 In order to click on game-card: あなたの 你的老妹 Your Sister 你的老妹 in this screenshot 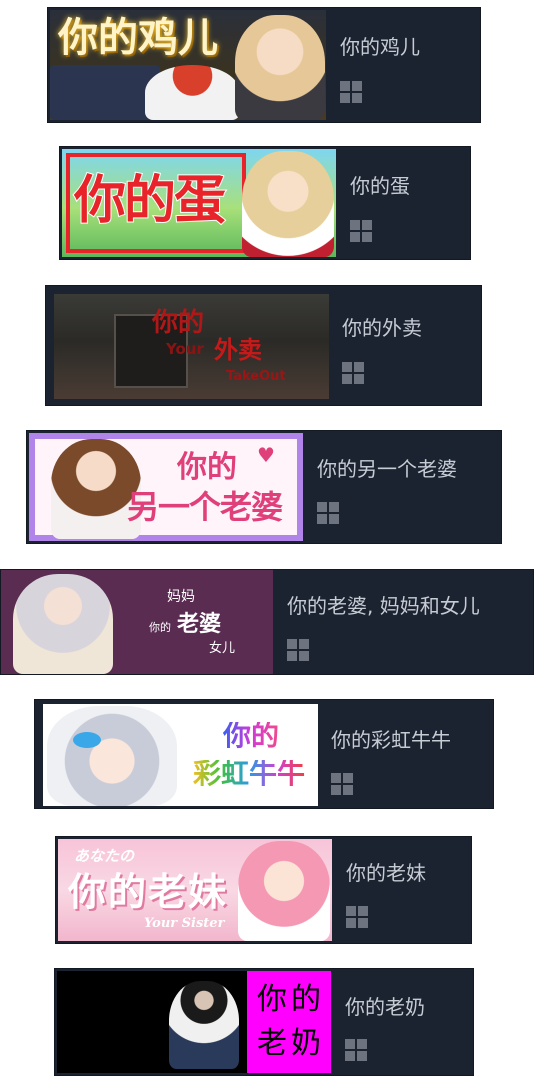, I will do `click(263, 890)`.